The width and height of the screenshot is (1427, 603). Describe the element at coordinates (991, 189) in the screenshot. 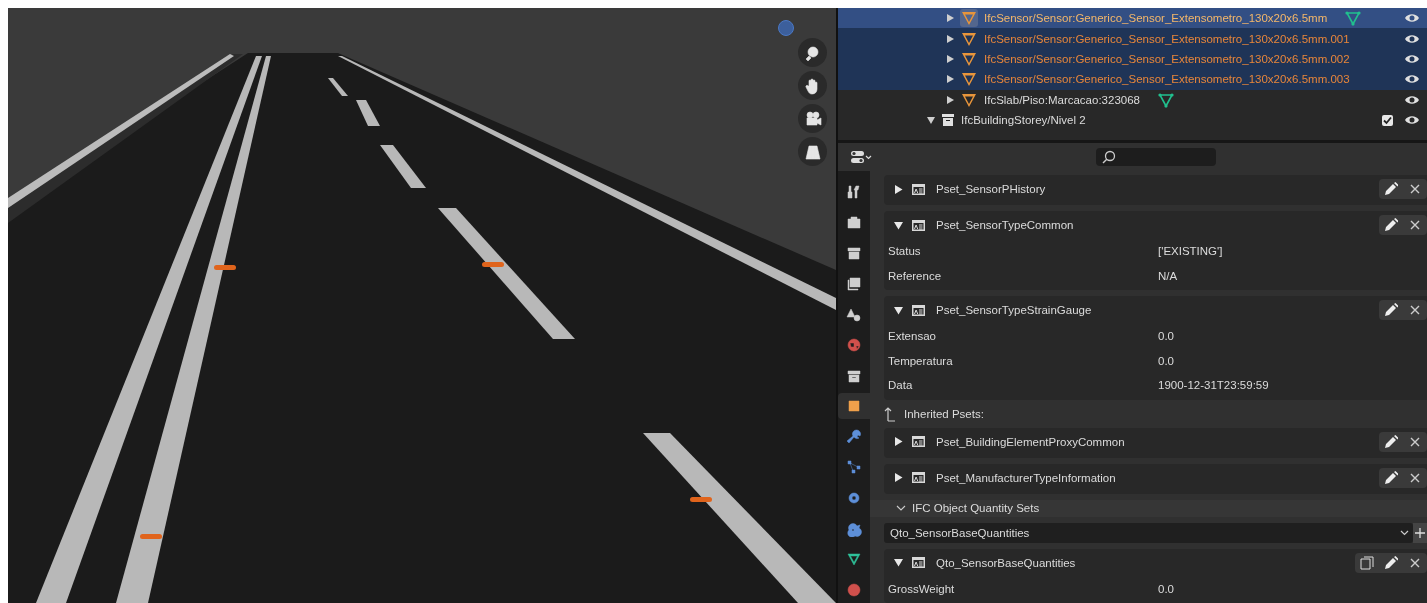

I see `pset-name: Pset_SensorPHistory` at that location.